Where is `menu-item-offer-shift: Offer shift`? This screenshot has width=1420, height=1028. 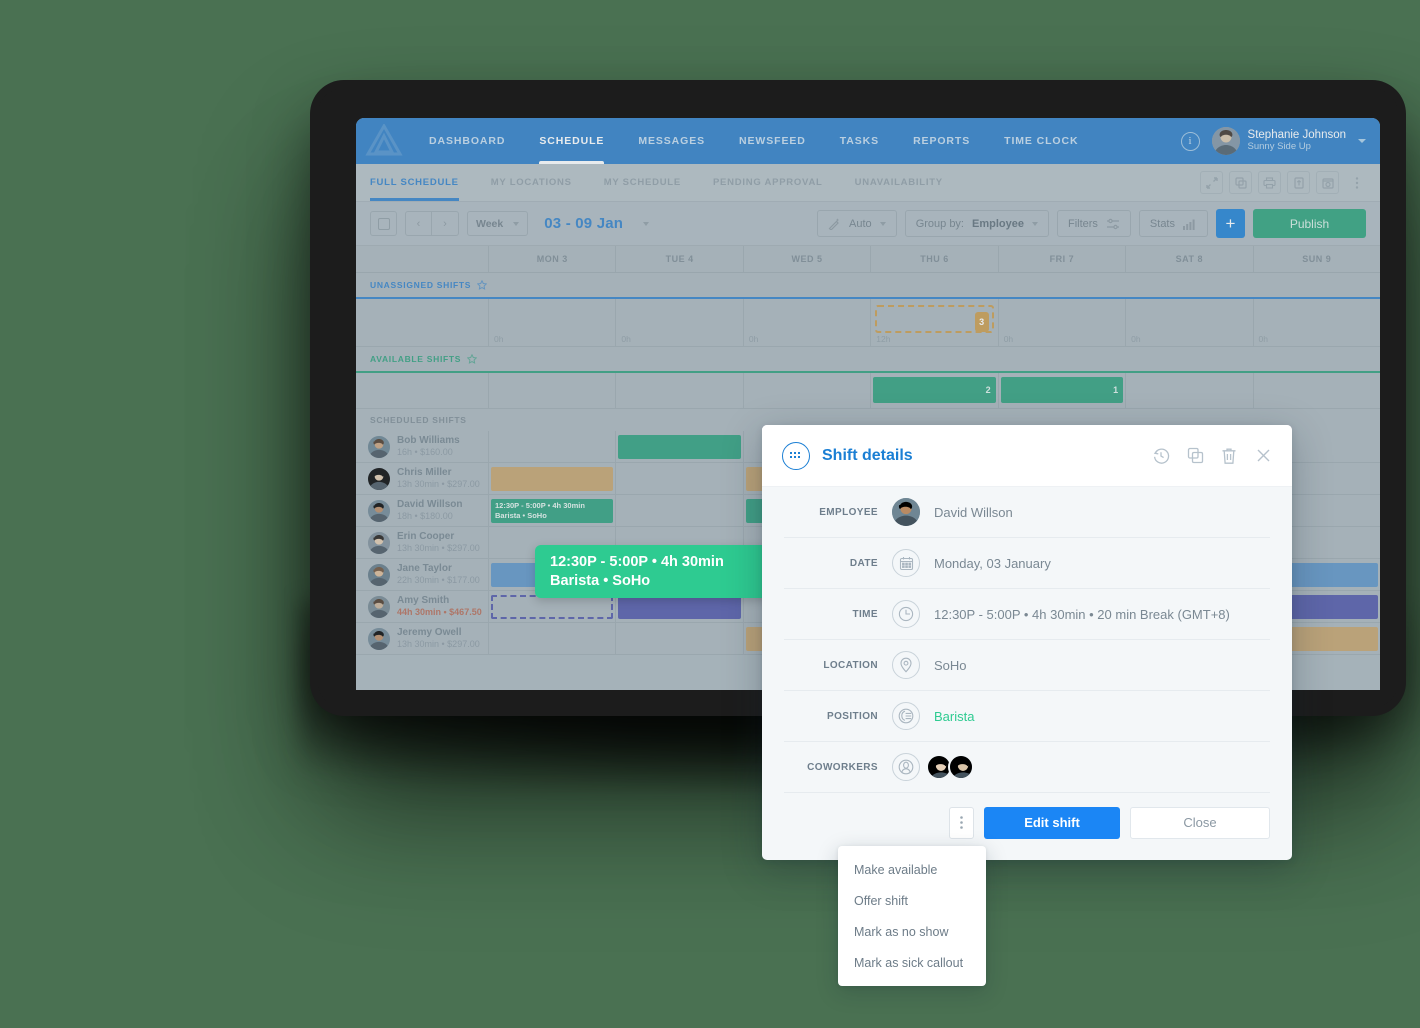
menu-item-offer-shift: Offer shift is located at coordinates (912, 900).